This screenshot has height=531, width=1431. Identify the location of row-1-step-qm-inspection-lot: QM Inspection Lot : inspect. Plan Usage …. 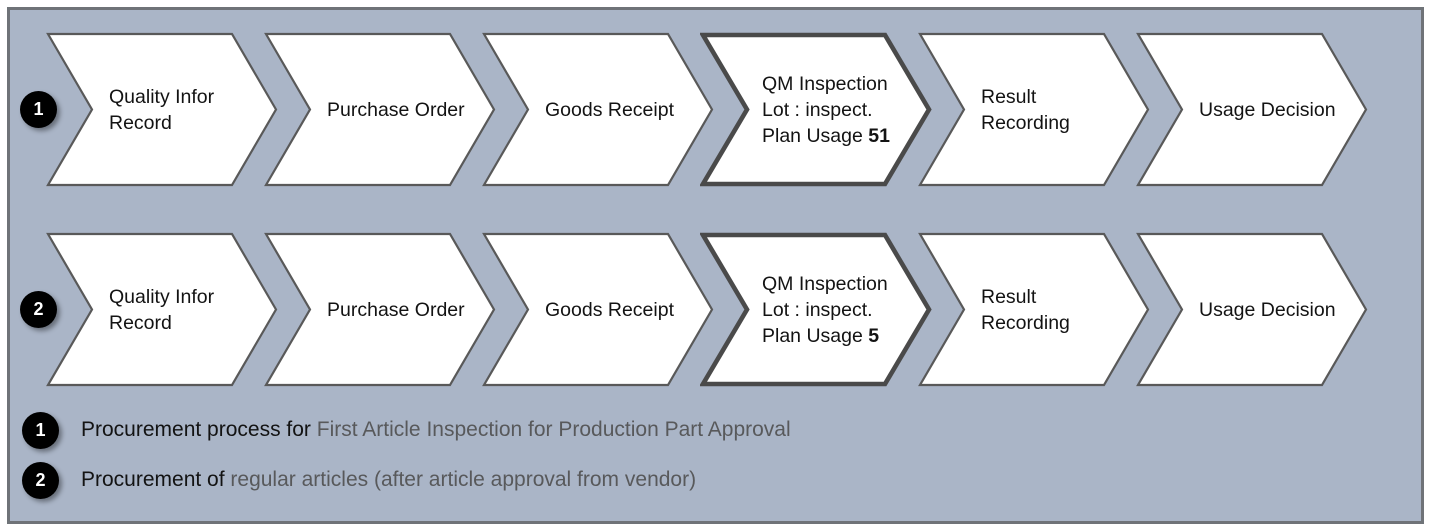
(816, 109).